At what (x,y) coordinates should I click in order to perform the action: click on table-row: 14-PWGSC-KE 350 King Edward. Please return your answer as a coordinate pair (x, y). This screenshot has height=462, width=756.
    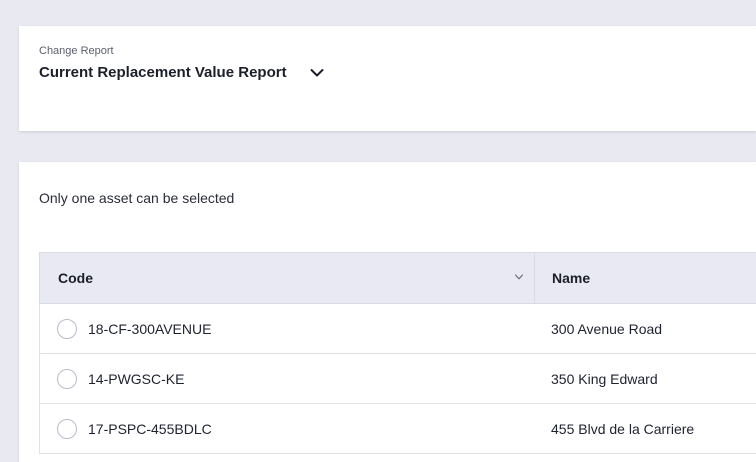
    Looking at the image, I should click on (397, 379).